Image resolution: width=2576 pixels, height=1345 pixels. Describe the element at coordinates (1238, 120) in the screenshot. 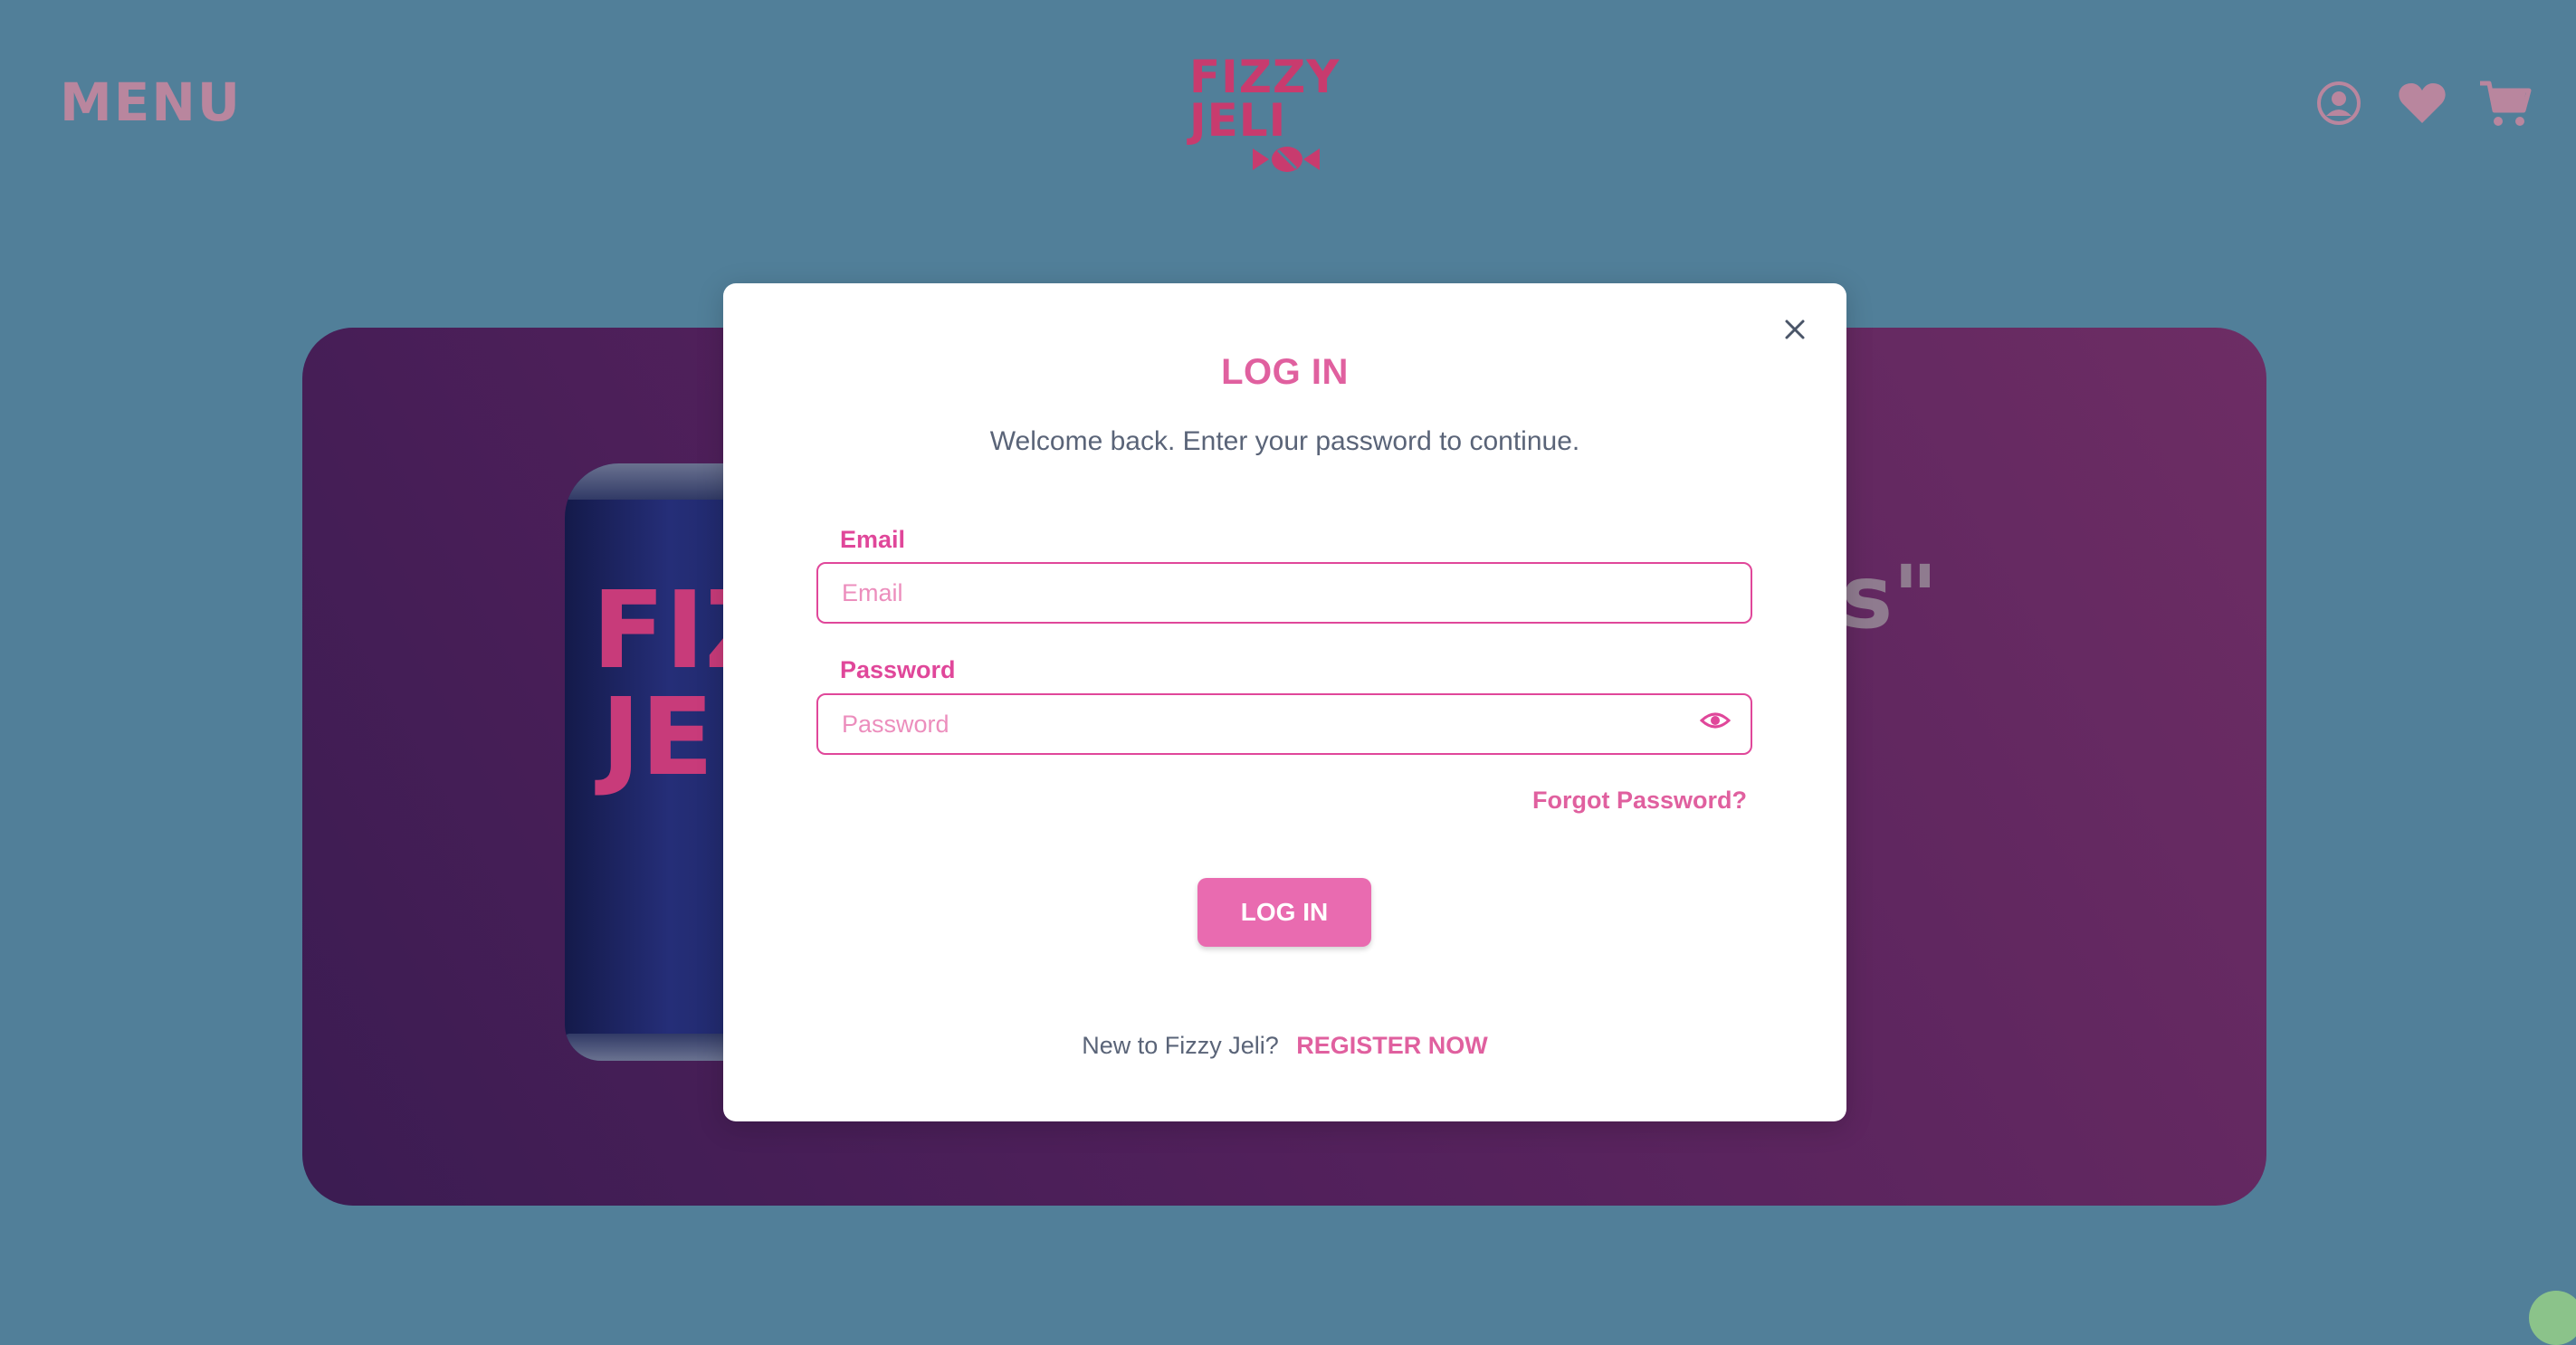

I see `logo-line-2: JELI` at that location.